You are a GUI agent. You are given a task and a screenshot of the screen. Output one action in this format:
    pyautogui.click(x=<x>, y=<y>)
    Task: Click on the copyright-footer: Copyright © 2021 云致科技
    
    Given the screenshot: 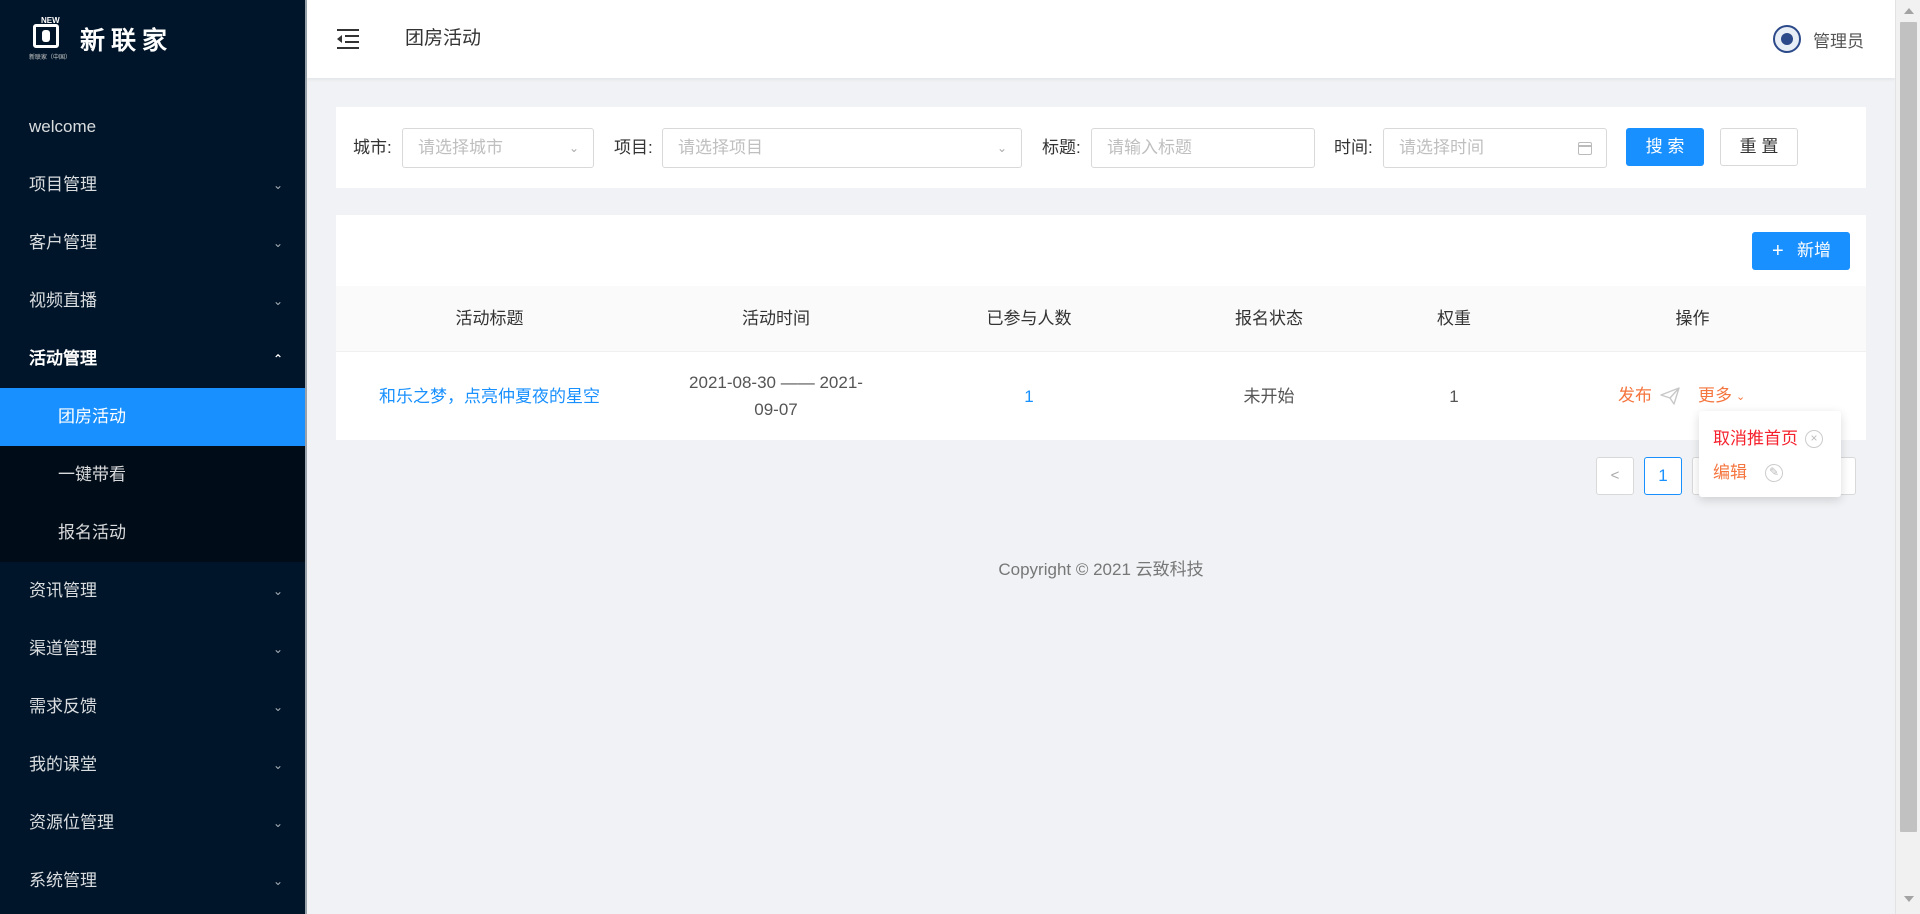 What is the action you would take?
    pyautogui.click(x=1101, y=569)
    